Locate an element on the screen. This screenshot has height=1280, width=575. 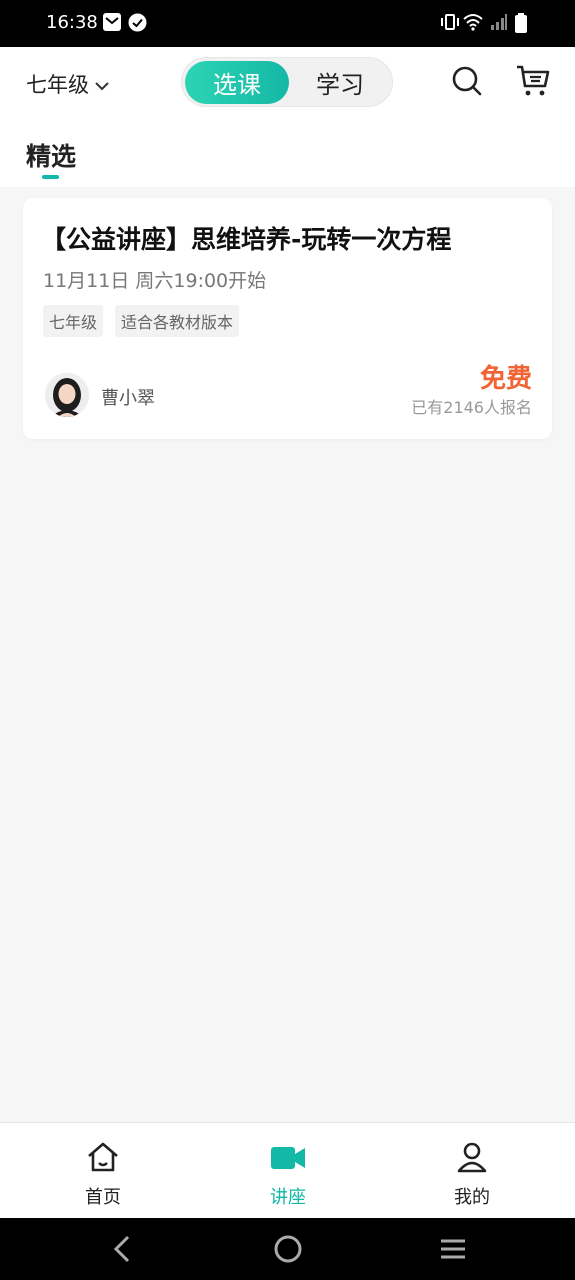
bottom-tab-bar: 首页 讲座 我的 is located at coordinates (287, 1170).